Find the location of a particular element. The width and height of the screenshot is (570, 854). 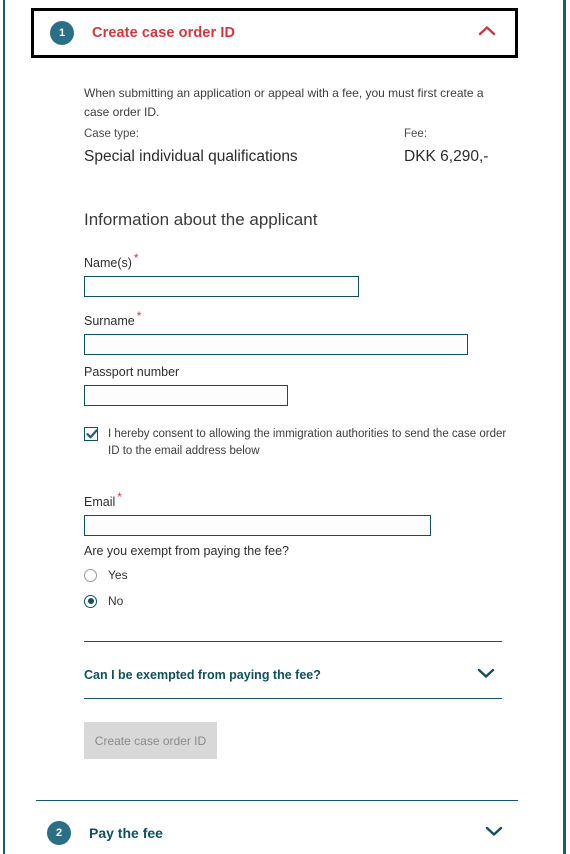

email-input is located at coordinates (257, 526).